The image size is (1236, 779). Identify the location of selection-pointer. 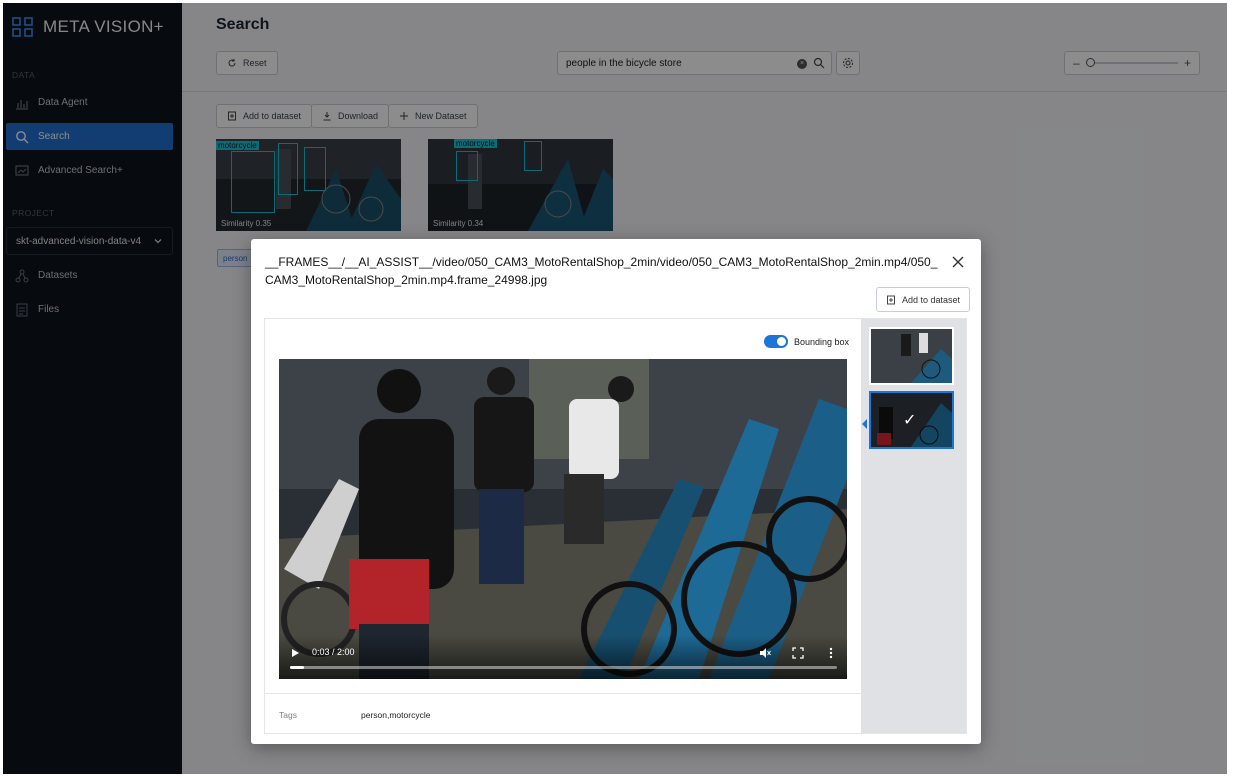
(864, 424).